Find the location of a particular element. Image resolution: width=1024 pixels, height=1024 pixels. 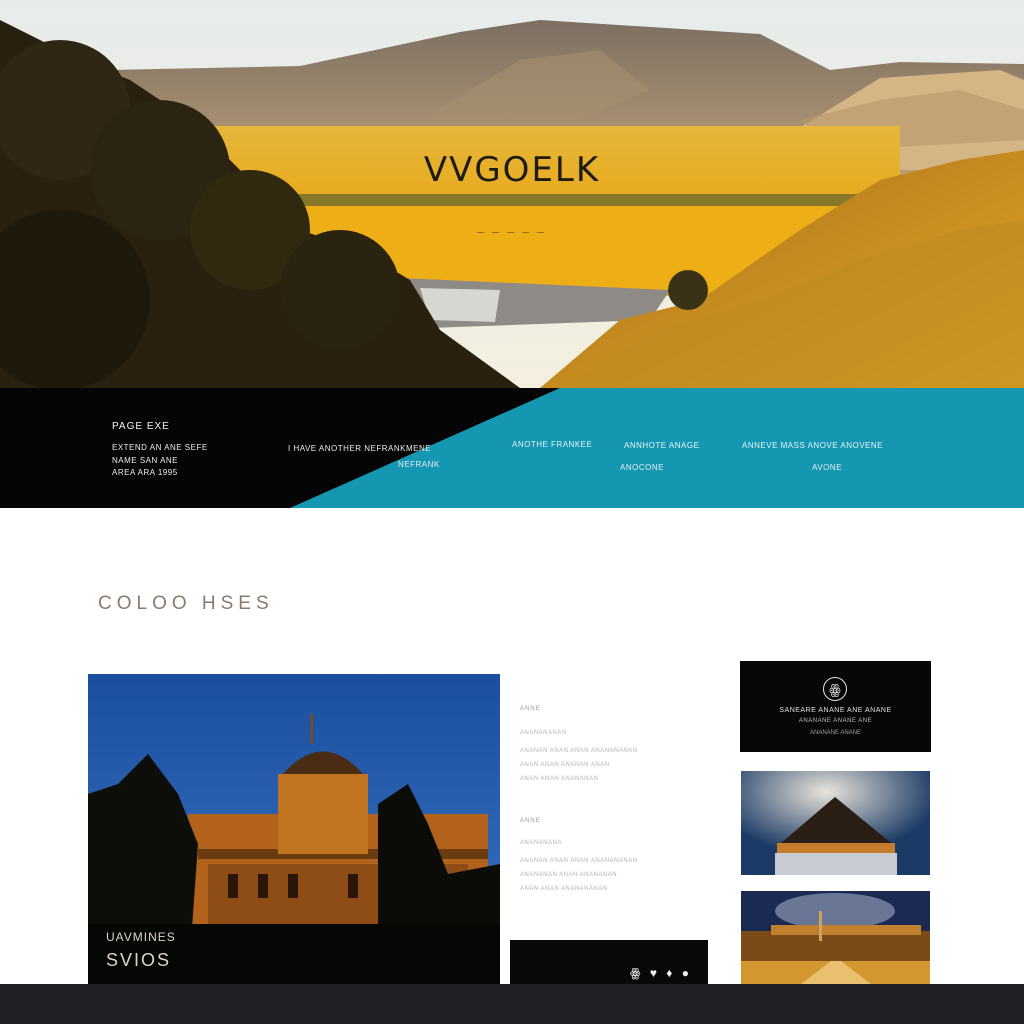

nav-link-1: ANOTHE FRANKEE is located at coordinates (552, 444).